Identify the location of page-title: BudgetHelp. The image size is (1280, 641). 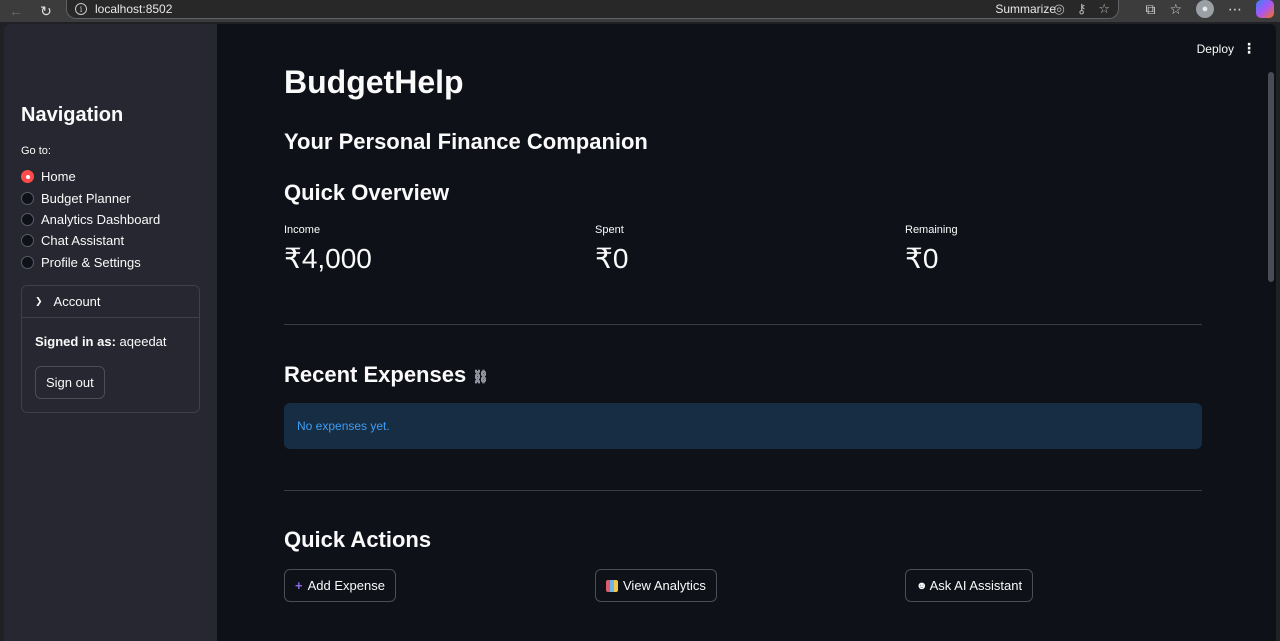
(374, 82).